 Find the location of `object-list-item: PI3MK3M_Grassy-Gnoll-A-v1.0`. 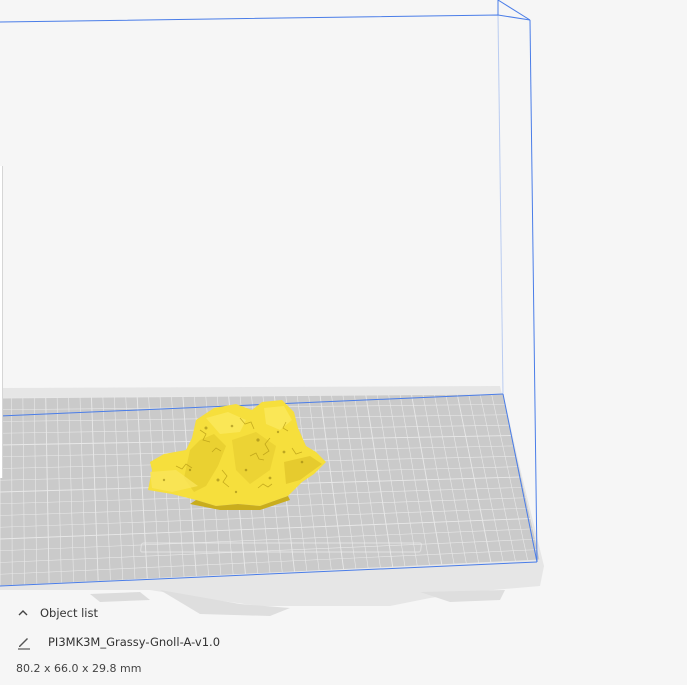

object-list-item: PI3MK3M_Grassy-Gnoll-A-v1.0 is located at coordinates (118, 642).